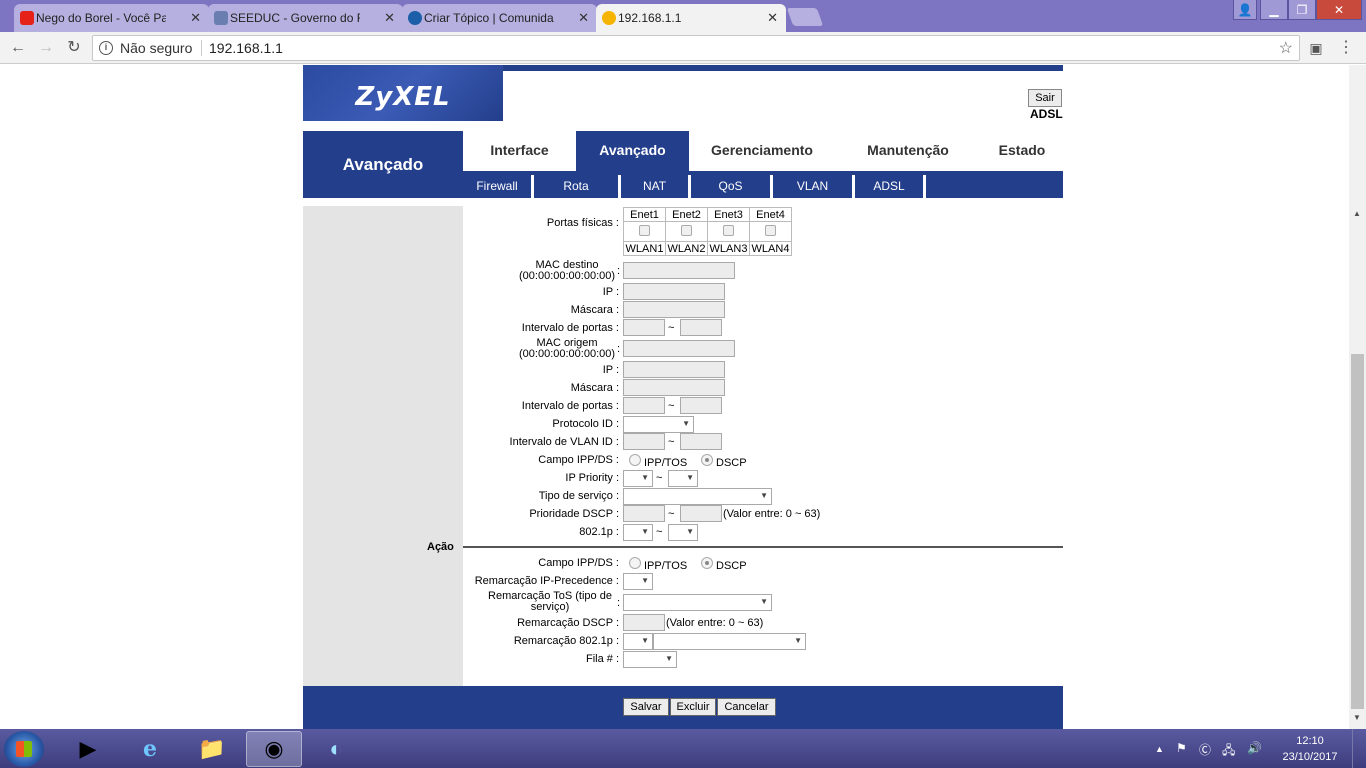 The image size is (1366, 768). Describe the element at coordinates (644, 327) in the screenshot. I see `dest-port-start-input` at that location.